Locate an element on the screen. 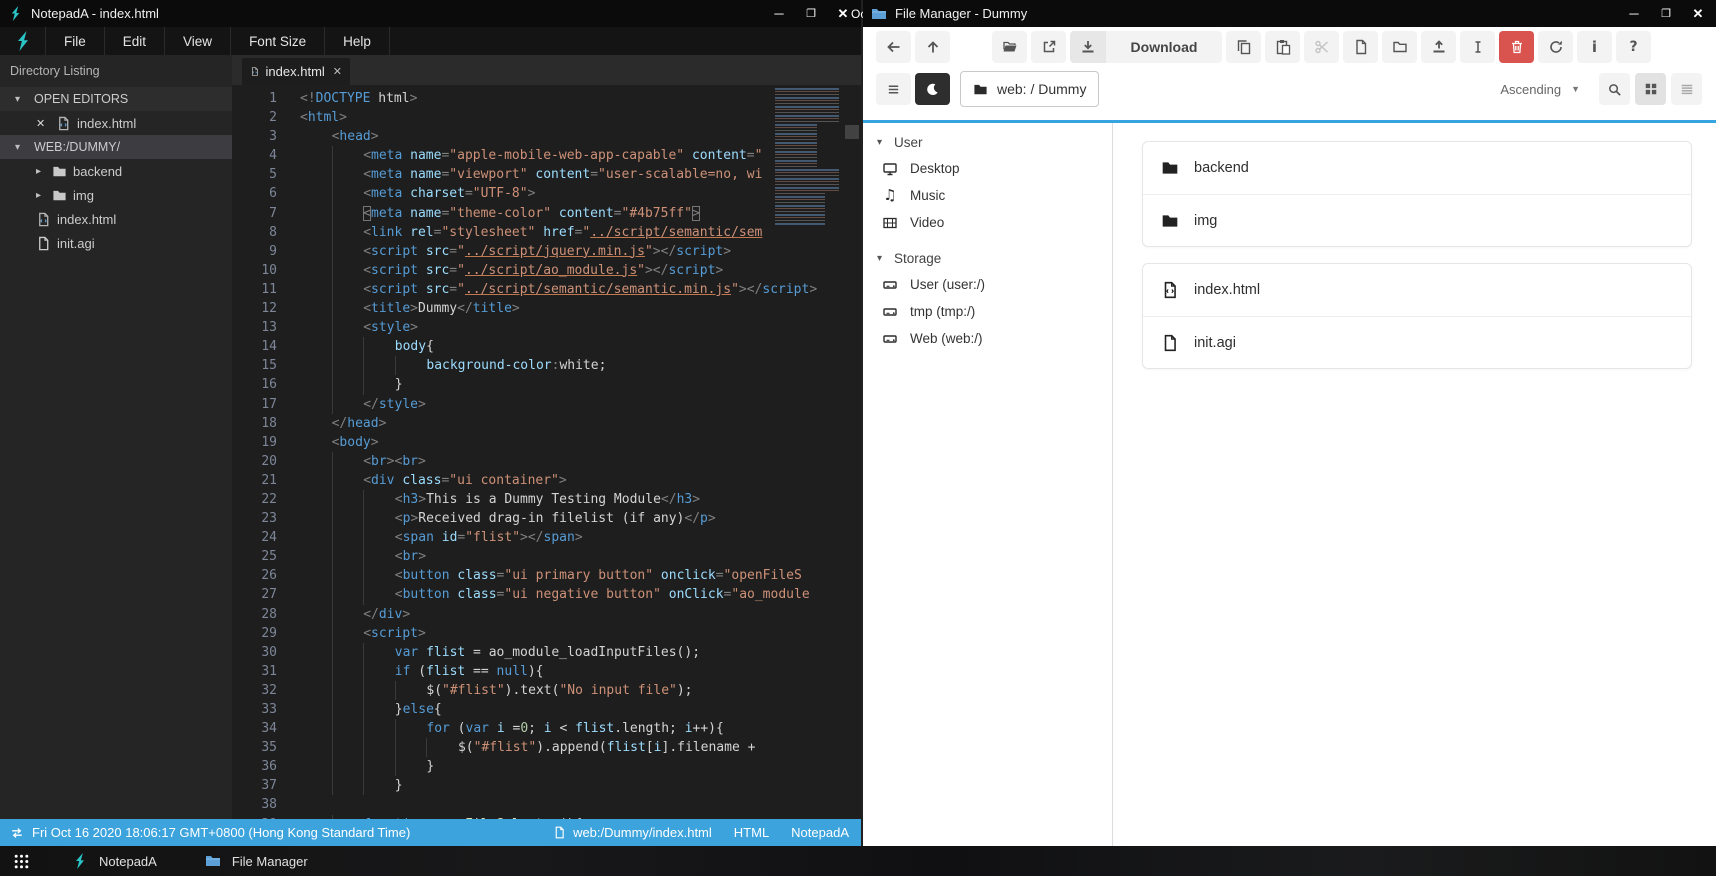 The height and width of the screenshot is (876, 1716). sync-icon is located at coordinates (17, 833).